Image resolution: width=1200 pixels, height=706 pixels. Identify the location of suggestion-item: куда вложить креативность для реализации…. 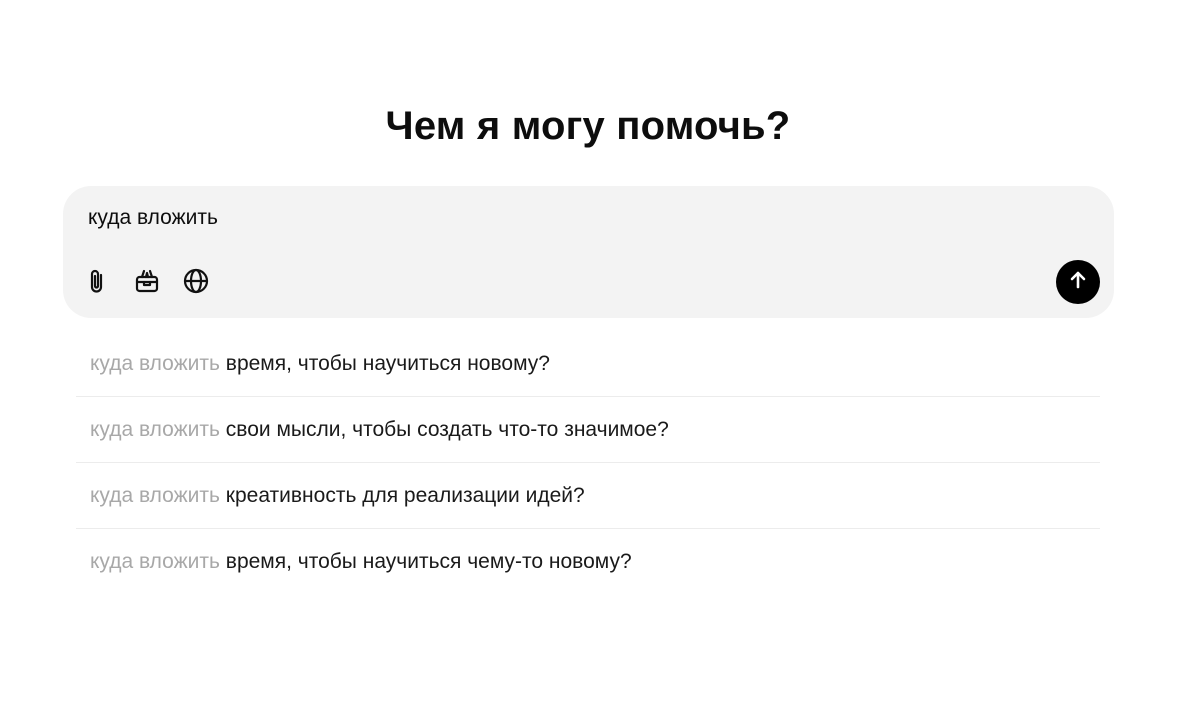
(588, 496).